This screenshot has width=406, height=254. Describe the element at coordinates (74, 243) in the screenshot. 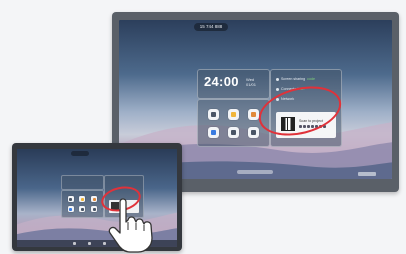

I see `nav-back-icon` at that location.